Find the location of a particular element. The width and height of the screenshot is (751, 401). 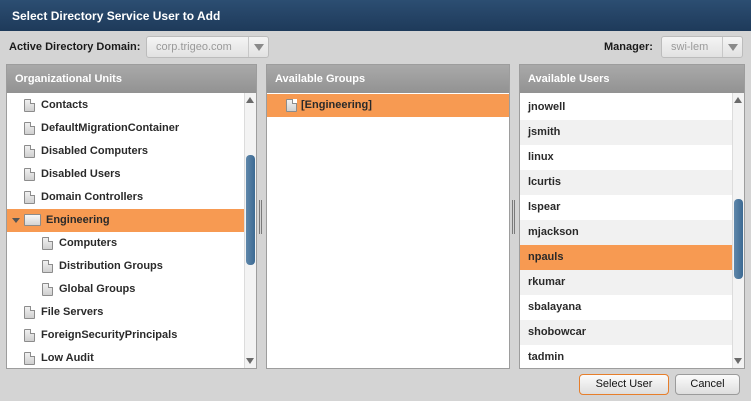

select-user-button: Select User is located at coordinates (624, 384).